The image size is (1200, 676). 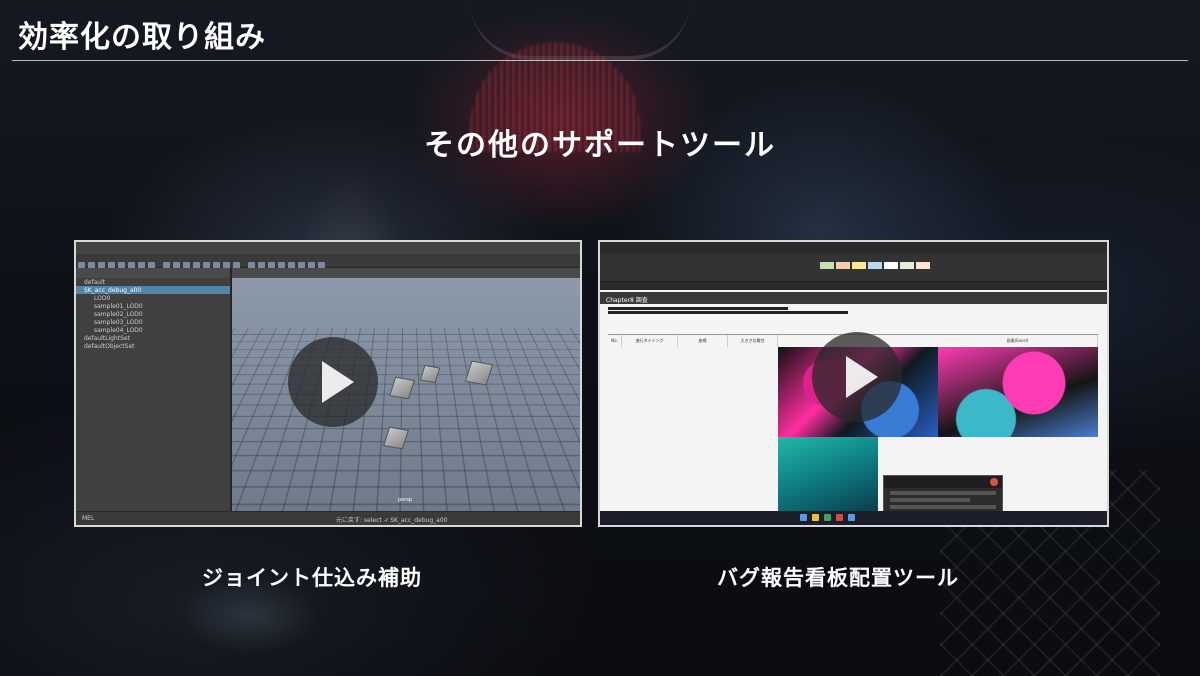 What do you see at coordinates (153, 273) in the screenshot?
I see `outliner-header` at bounding box center [153, 273].